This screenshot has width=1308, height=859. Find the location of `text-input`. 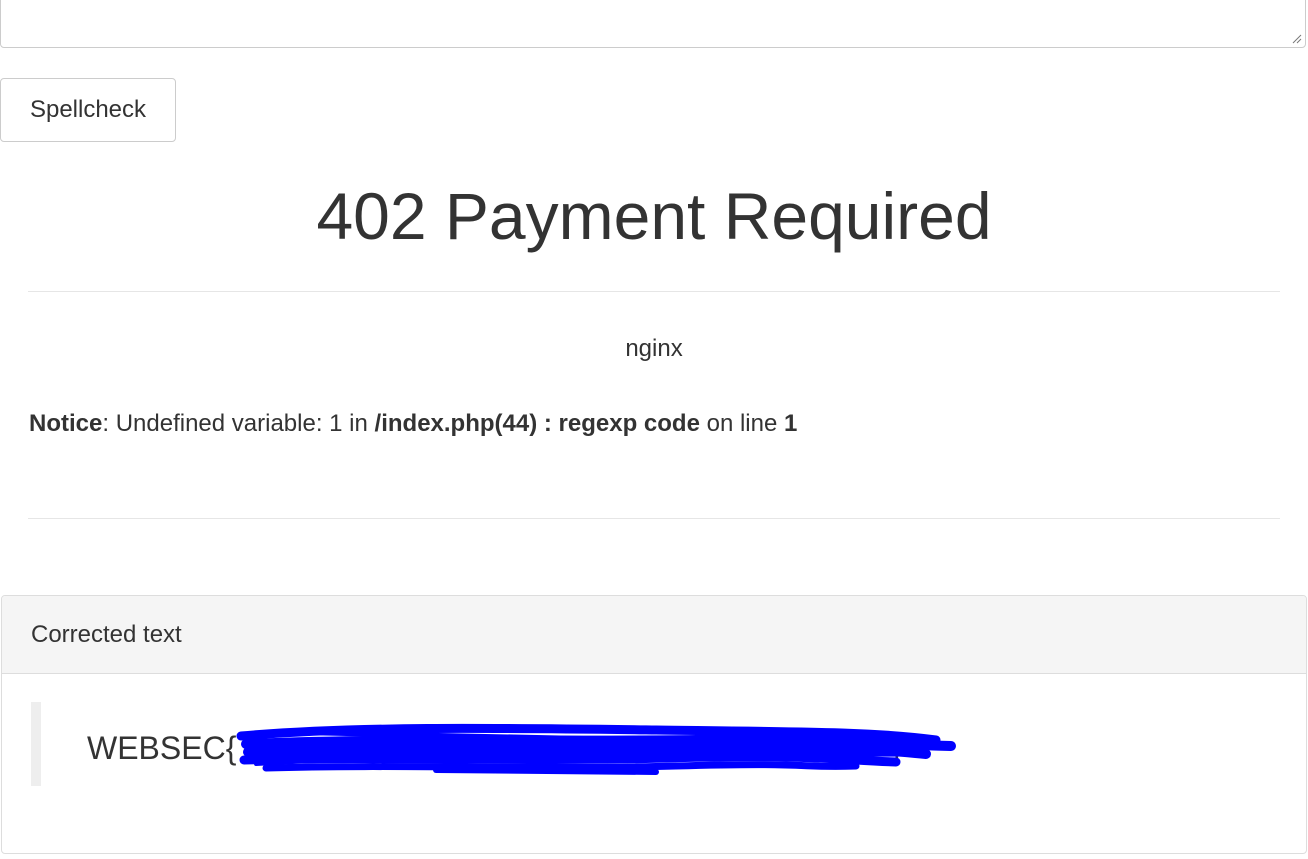

text-input is located at coordinates (653, 23).